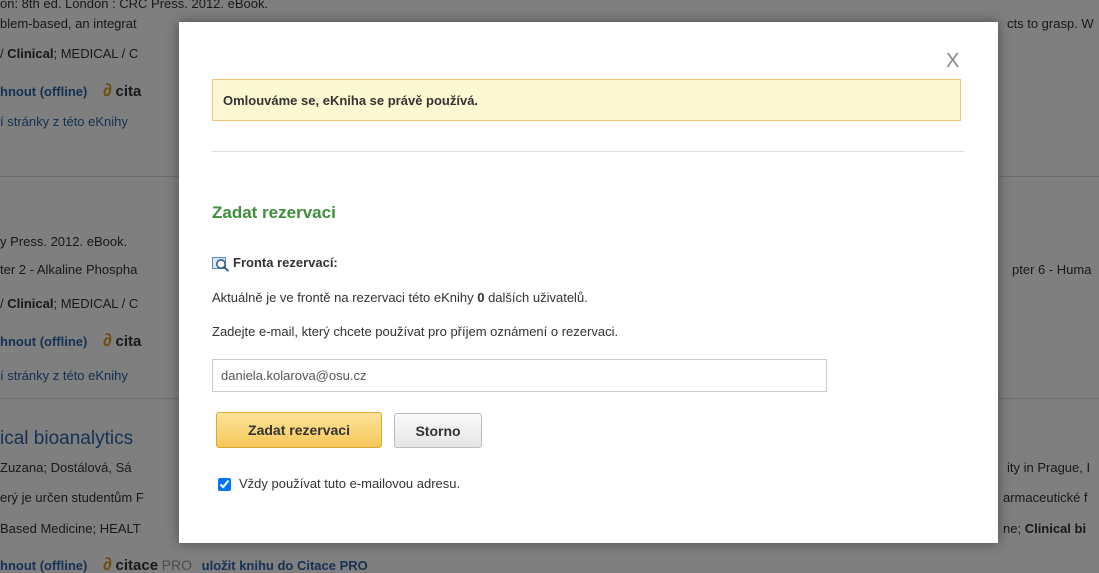 Image resolution: width=1099 pixels, height=573 pixels. What do you see at coordinates (274, 212) in the screenshot?
I see `dialog-heading: Zadat rezervaci` at bounding box center [274, 212].